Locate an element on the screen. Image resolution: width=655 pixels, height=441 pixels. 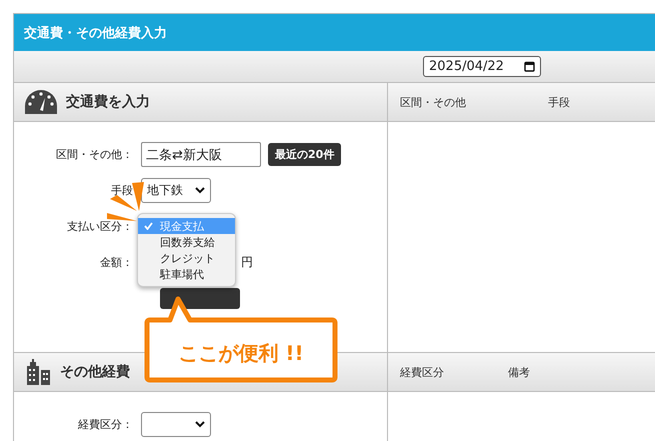
calendar-icon is located at coordinates (529, 66).